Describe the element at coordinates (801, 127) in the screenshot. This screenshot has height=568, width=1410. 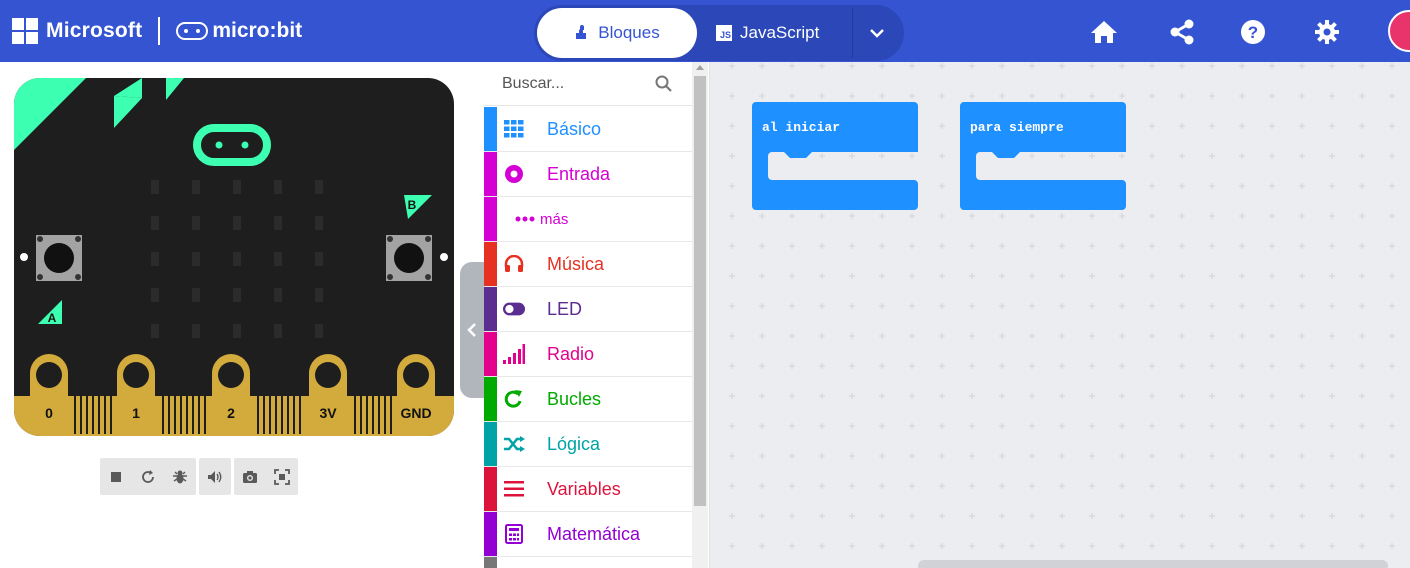
I see `on-start-block-label: al iniciar` at that location.